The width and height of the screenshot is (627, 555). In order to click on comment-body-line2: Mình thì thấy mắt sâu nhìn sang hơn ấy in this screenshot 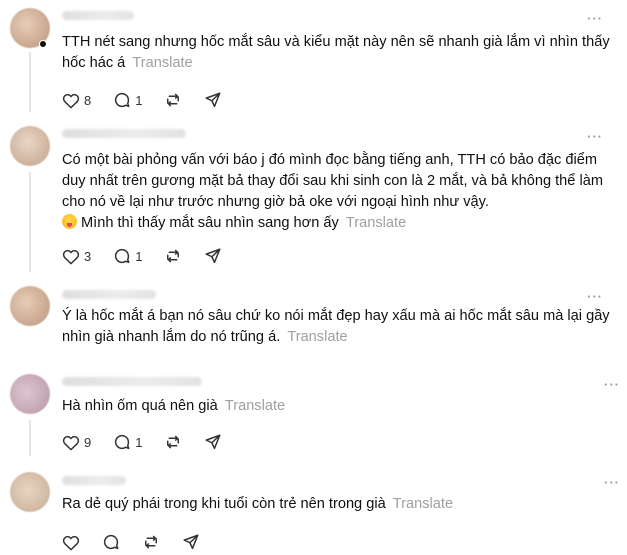, I will do `click(210, 223)`.